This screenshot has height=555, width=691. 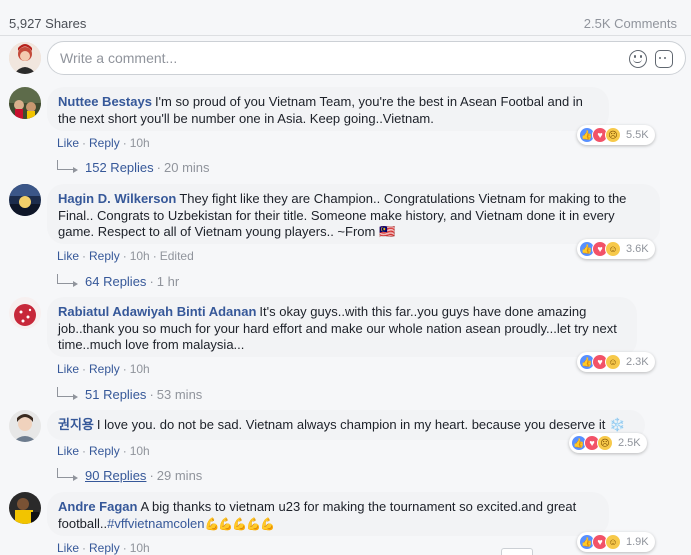 What do you see at coordinates (630, 23) in the screenshot?
I see `comments-count: 2.5K Comments` at bounding box center [630, 23].